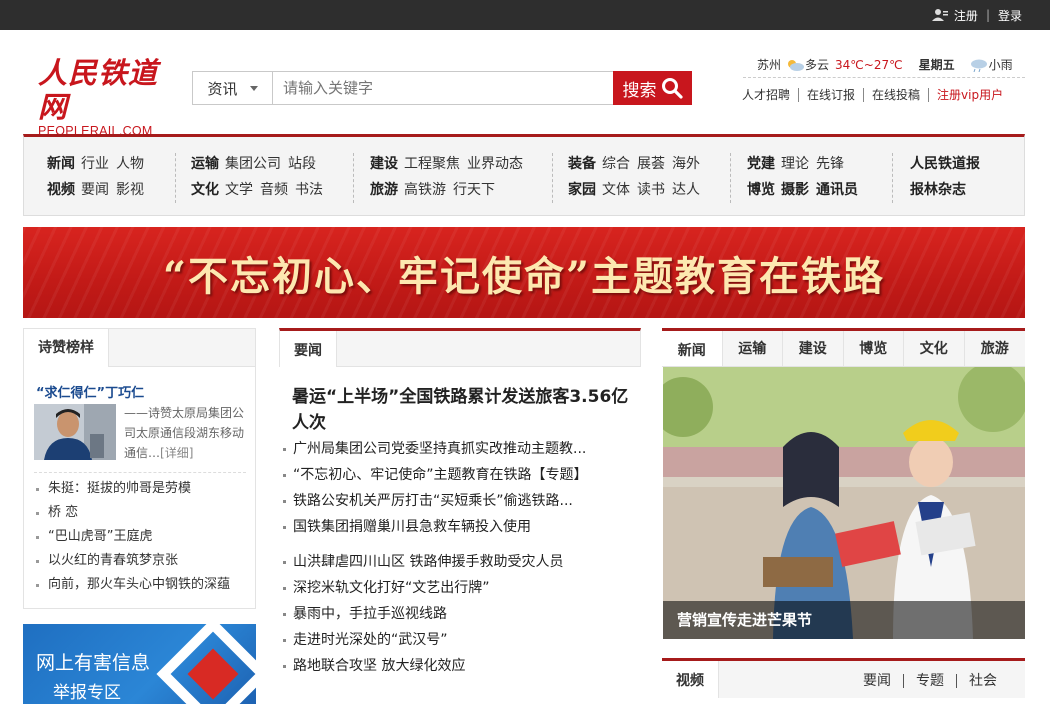 This screenshot has width=1050, height=704. Describe the element at coordinates (302, 164) in the screenshot. I see `nav-station: 站段` at that location.